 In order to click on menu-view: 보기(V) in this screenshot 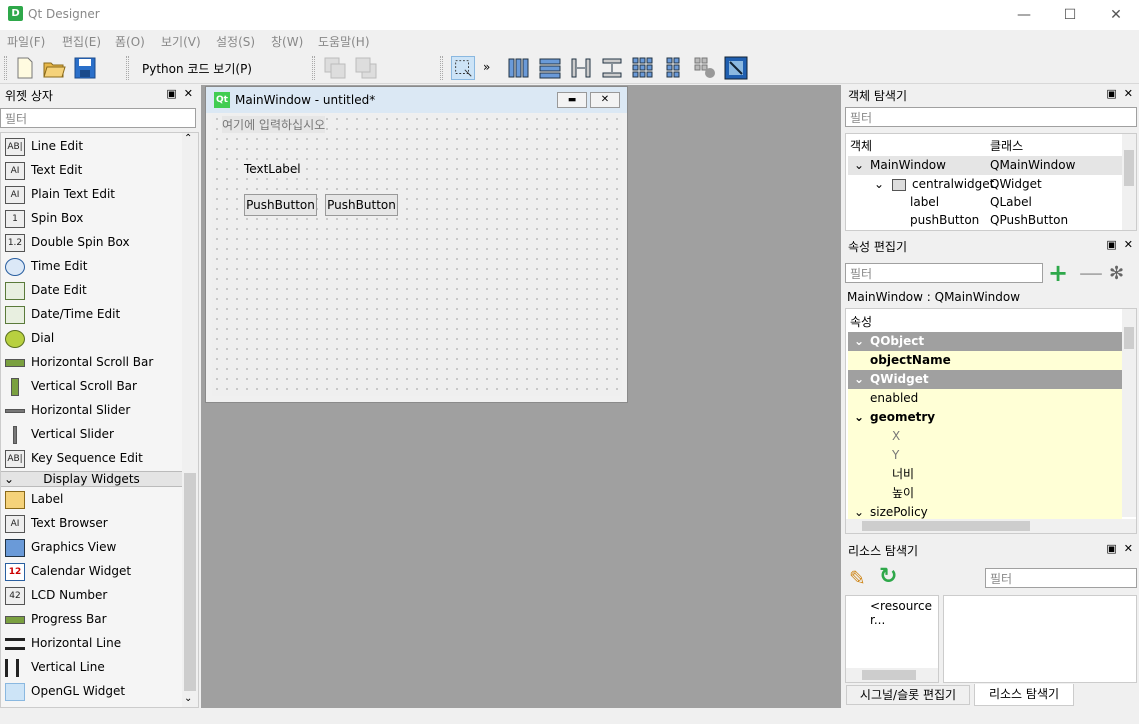, I will do `click(181, 41)`.